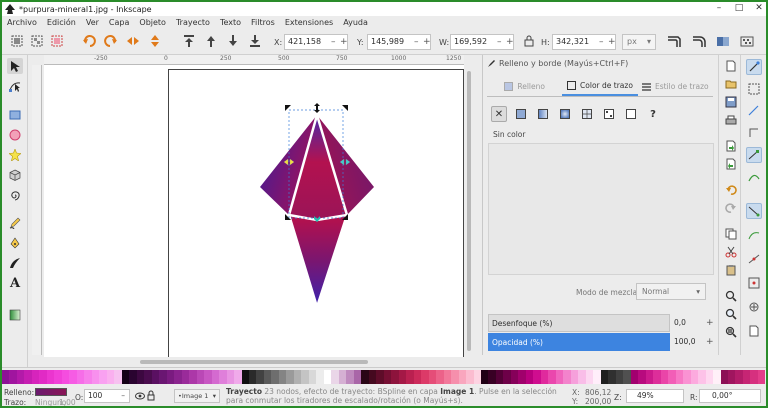  Describe the element at coordinates (600, 86) in the screenshot. I see `tab-stroke-paint: Color de trazo` at that location.